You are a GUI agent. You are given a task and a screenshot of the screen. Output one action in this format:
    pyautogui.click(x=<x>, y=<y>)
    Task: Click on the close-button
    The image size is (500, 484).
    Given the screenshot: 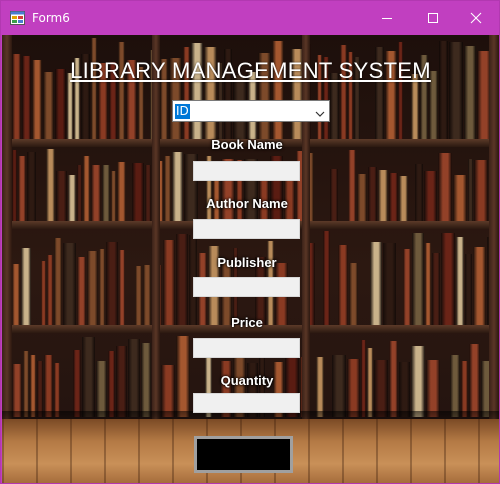 What is the action you would take?
    pyautogui.click(x=476, y=18)
    